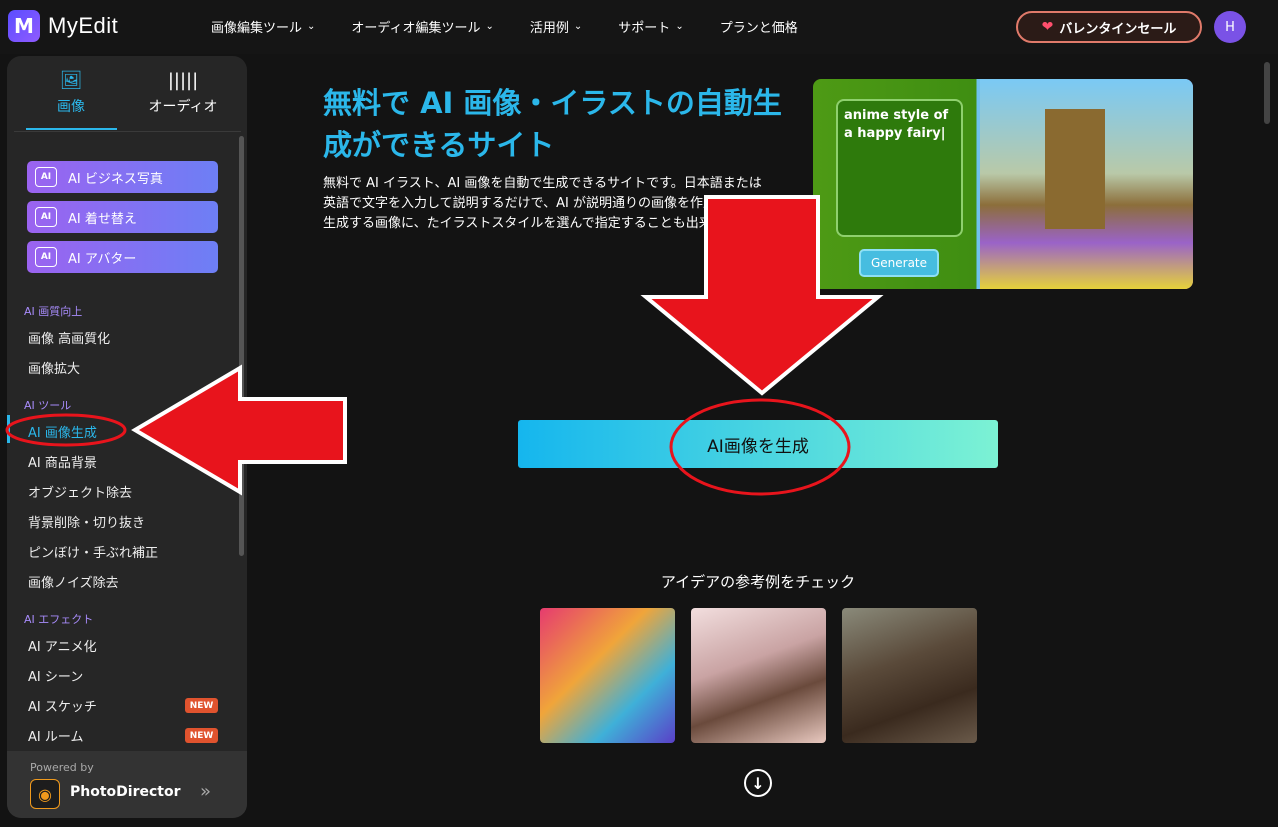  Describe the element at coordinates (239, 430) in the screenshot. I see `red-arrow-left` at that location.